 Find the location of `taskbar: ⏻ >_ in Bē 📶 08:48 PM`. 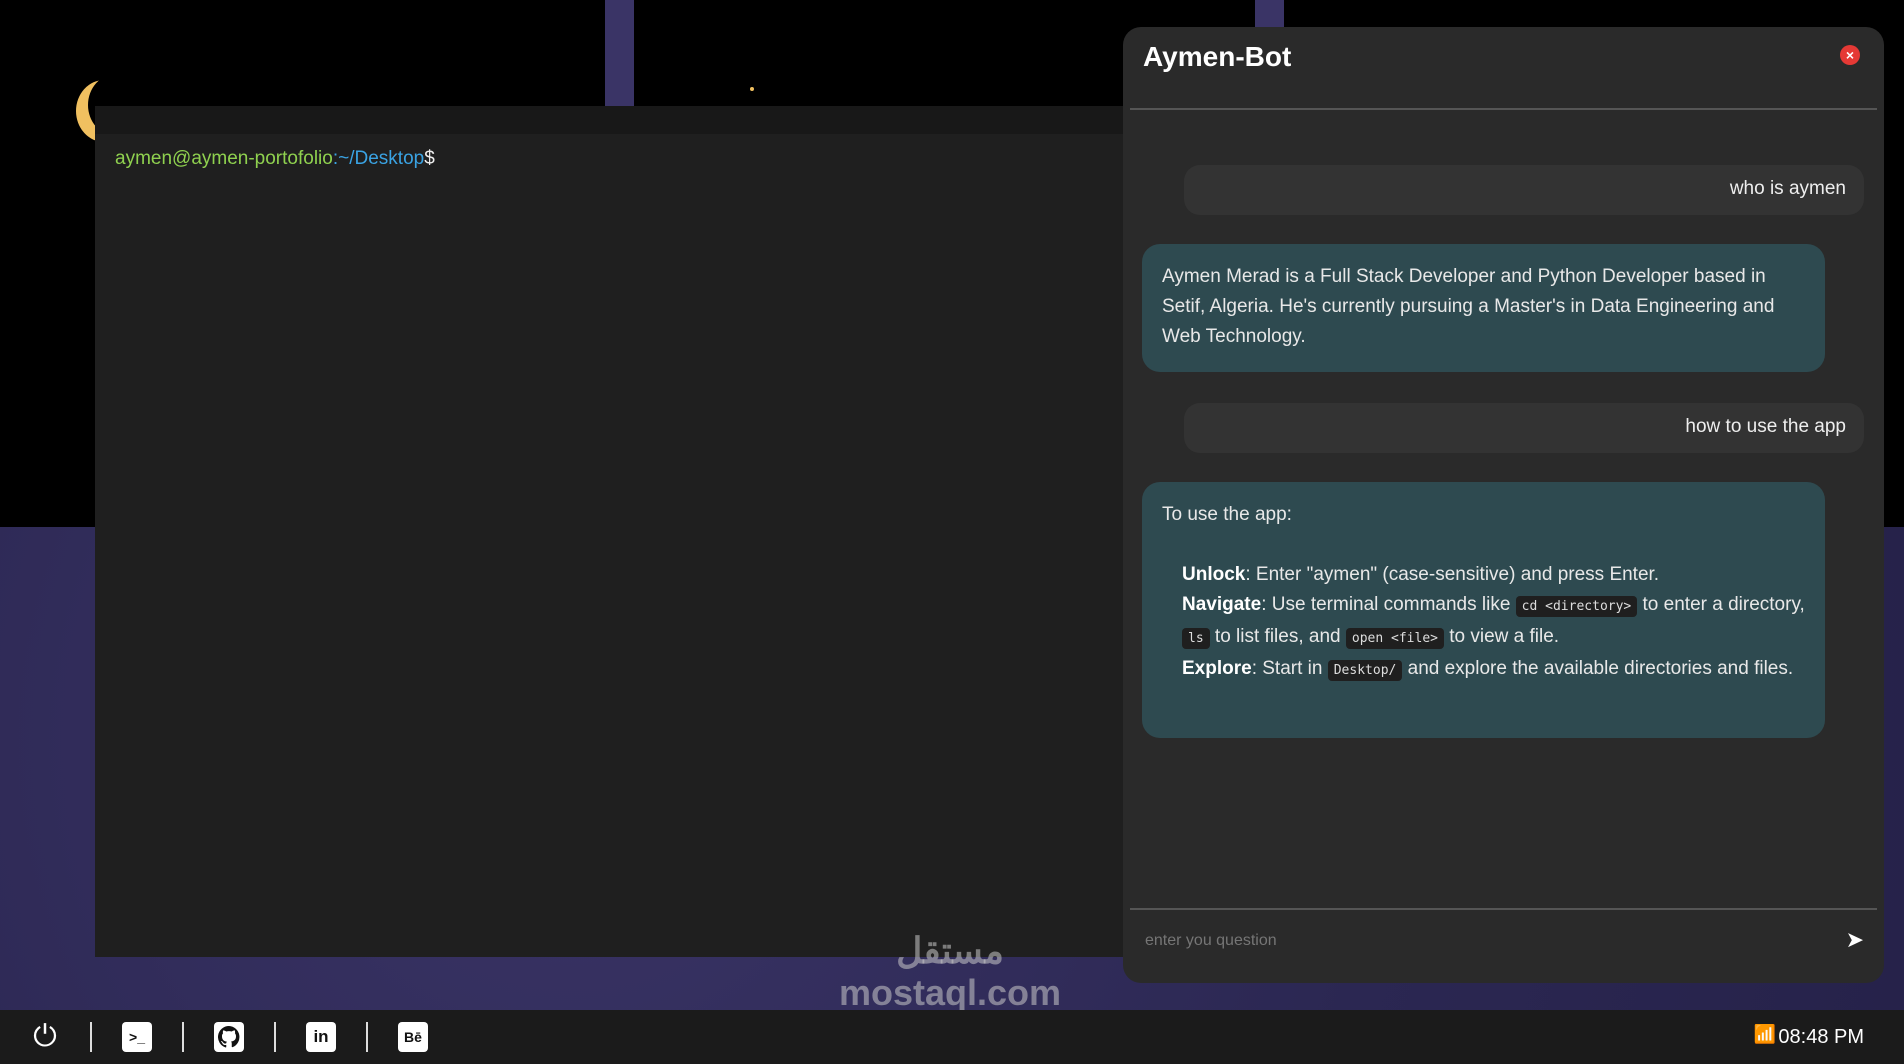

taskbar: ⏻ >_ in Bē 📶 08:48 PM is located at coordinates (952, 1037).